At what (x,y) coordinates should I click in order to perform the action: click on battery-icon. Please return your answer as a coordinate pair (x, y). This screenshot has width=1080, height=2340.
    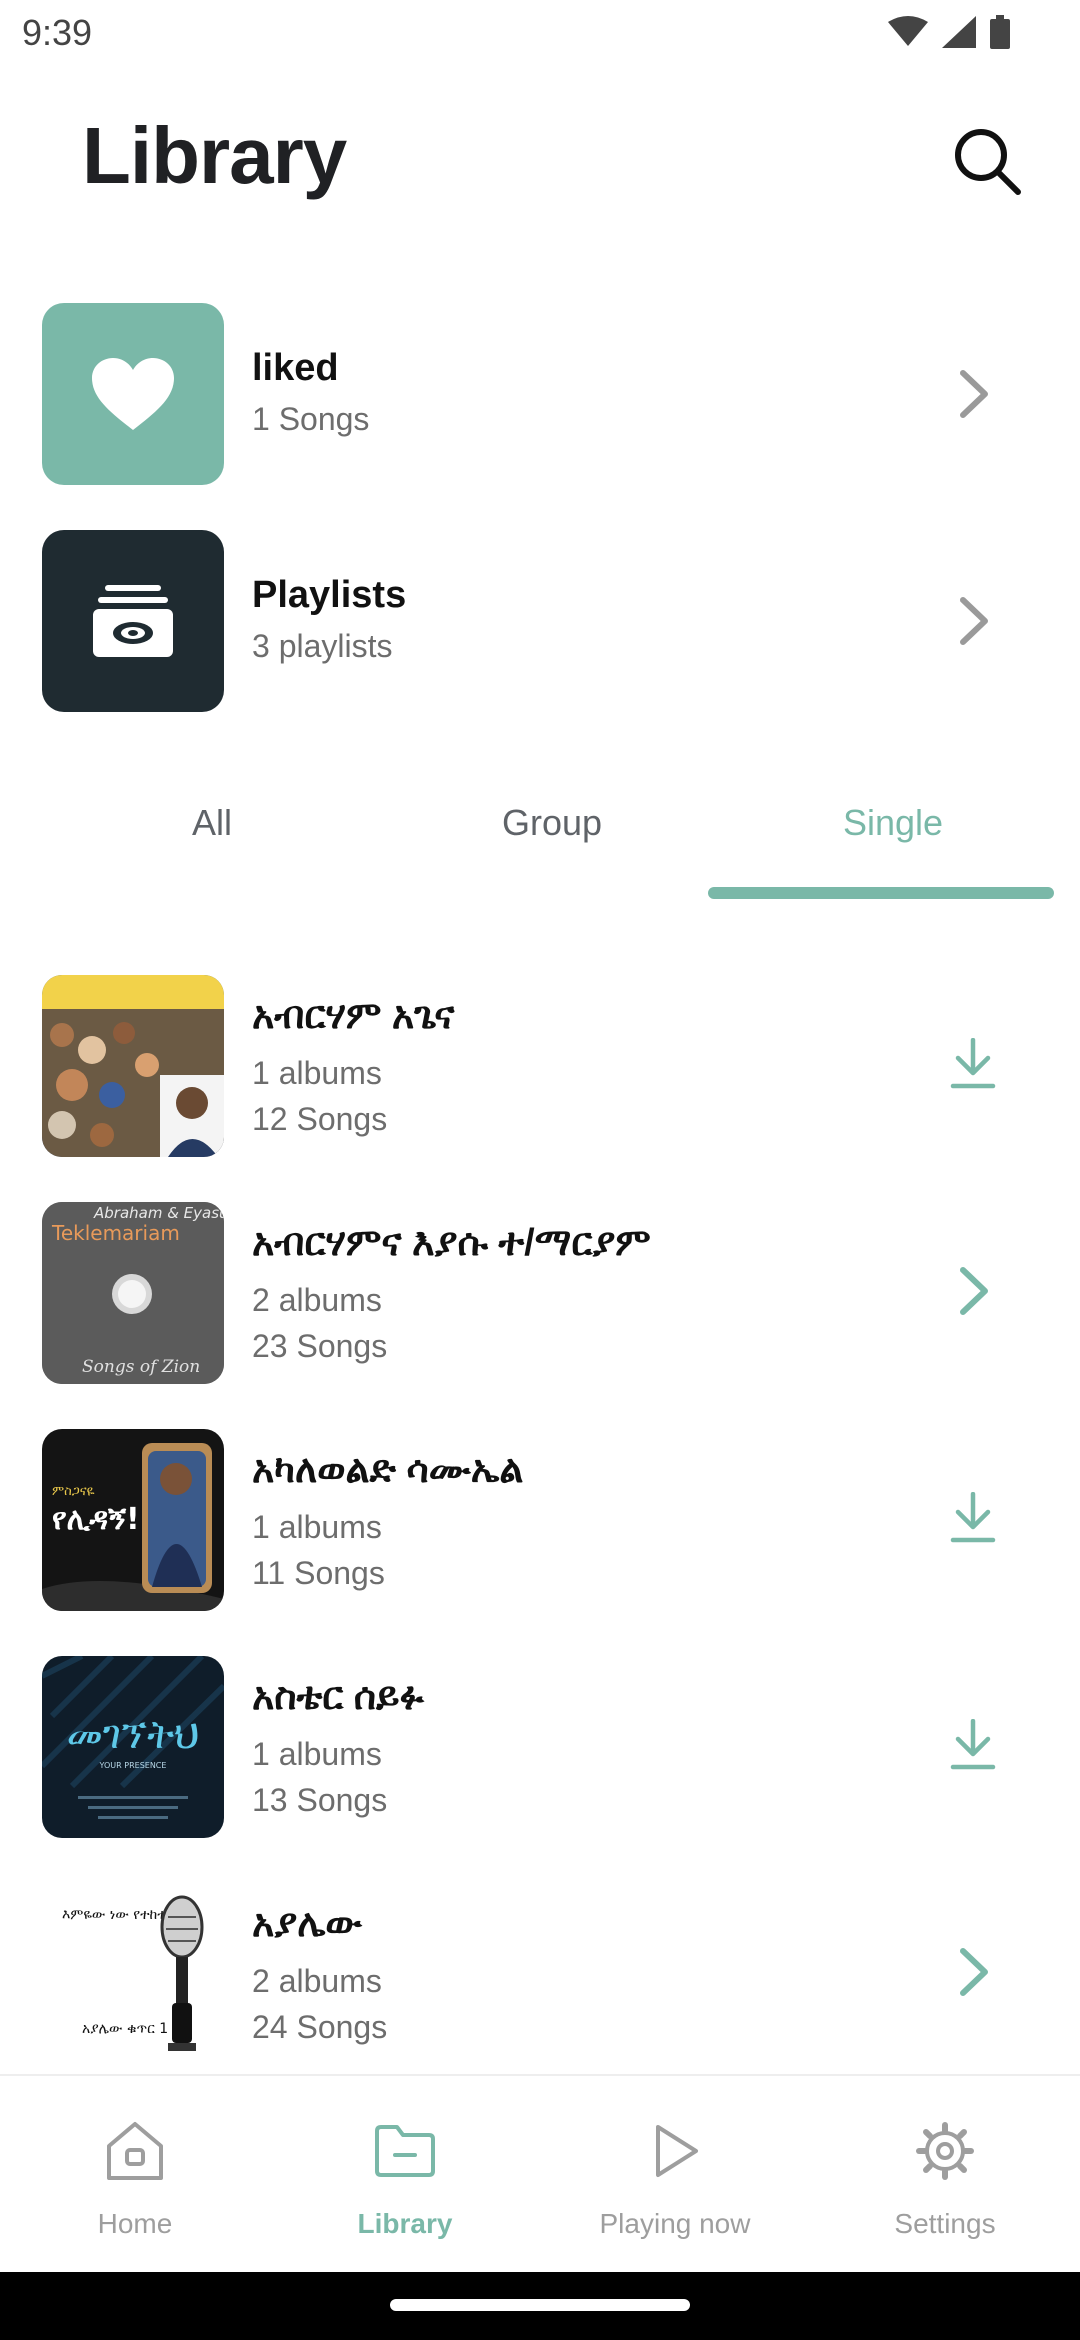
    Looking at the image, I should click on (1000, 32).